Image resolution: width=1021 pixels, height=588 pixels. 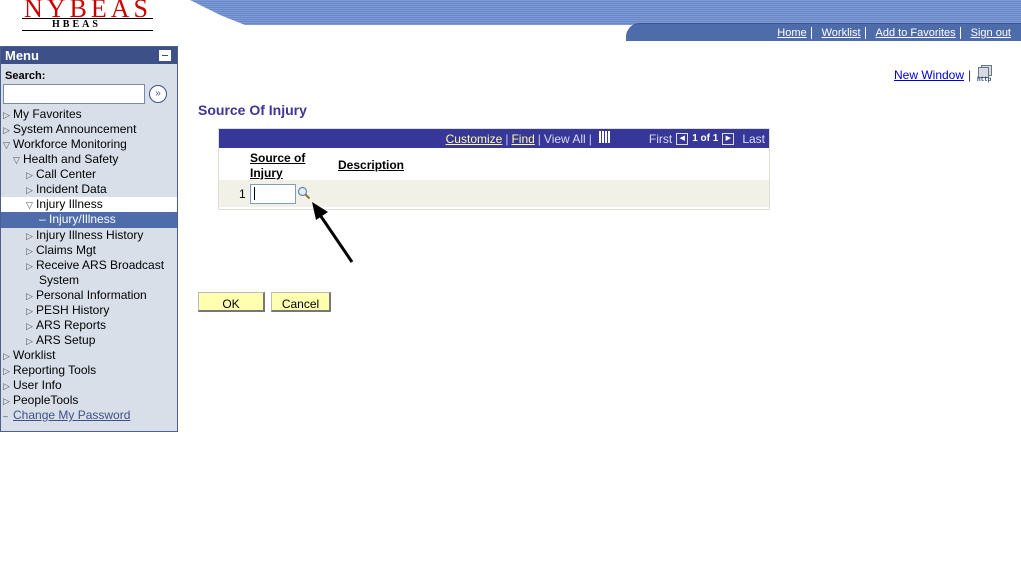 What do you see at coordinates (89, 370) in the screenshot?
I see `menu-item-reporting-tools: ▷ Reporting Tools` at bounding box center [89, 370].